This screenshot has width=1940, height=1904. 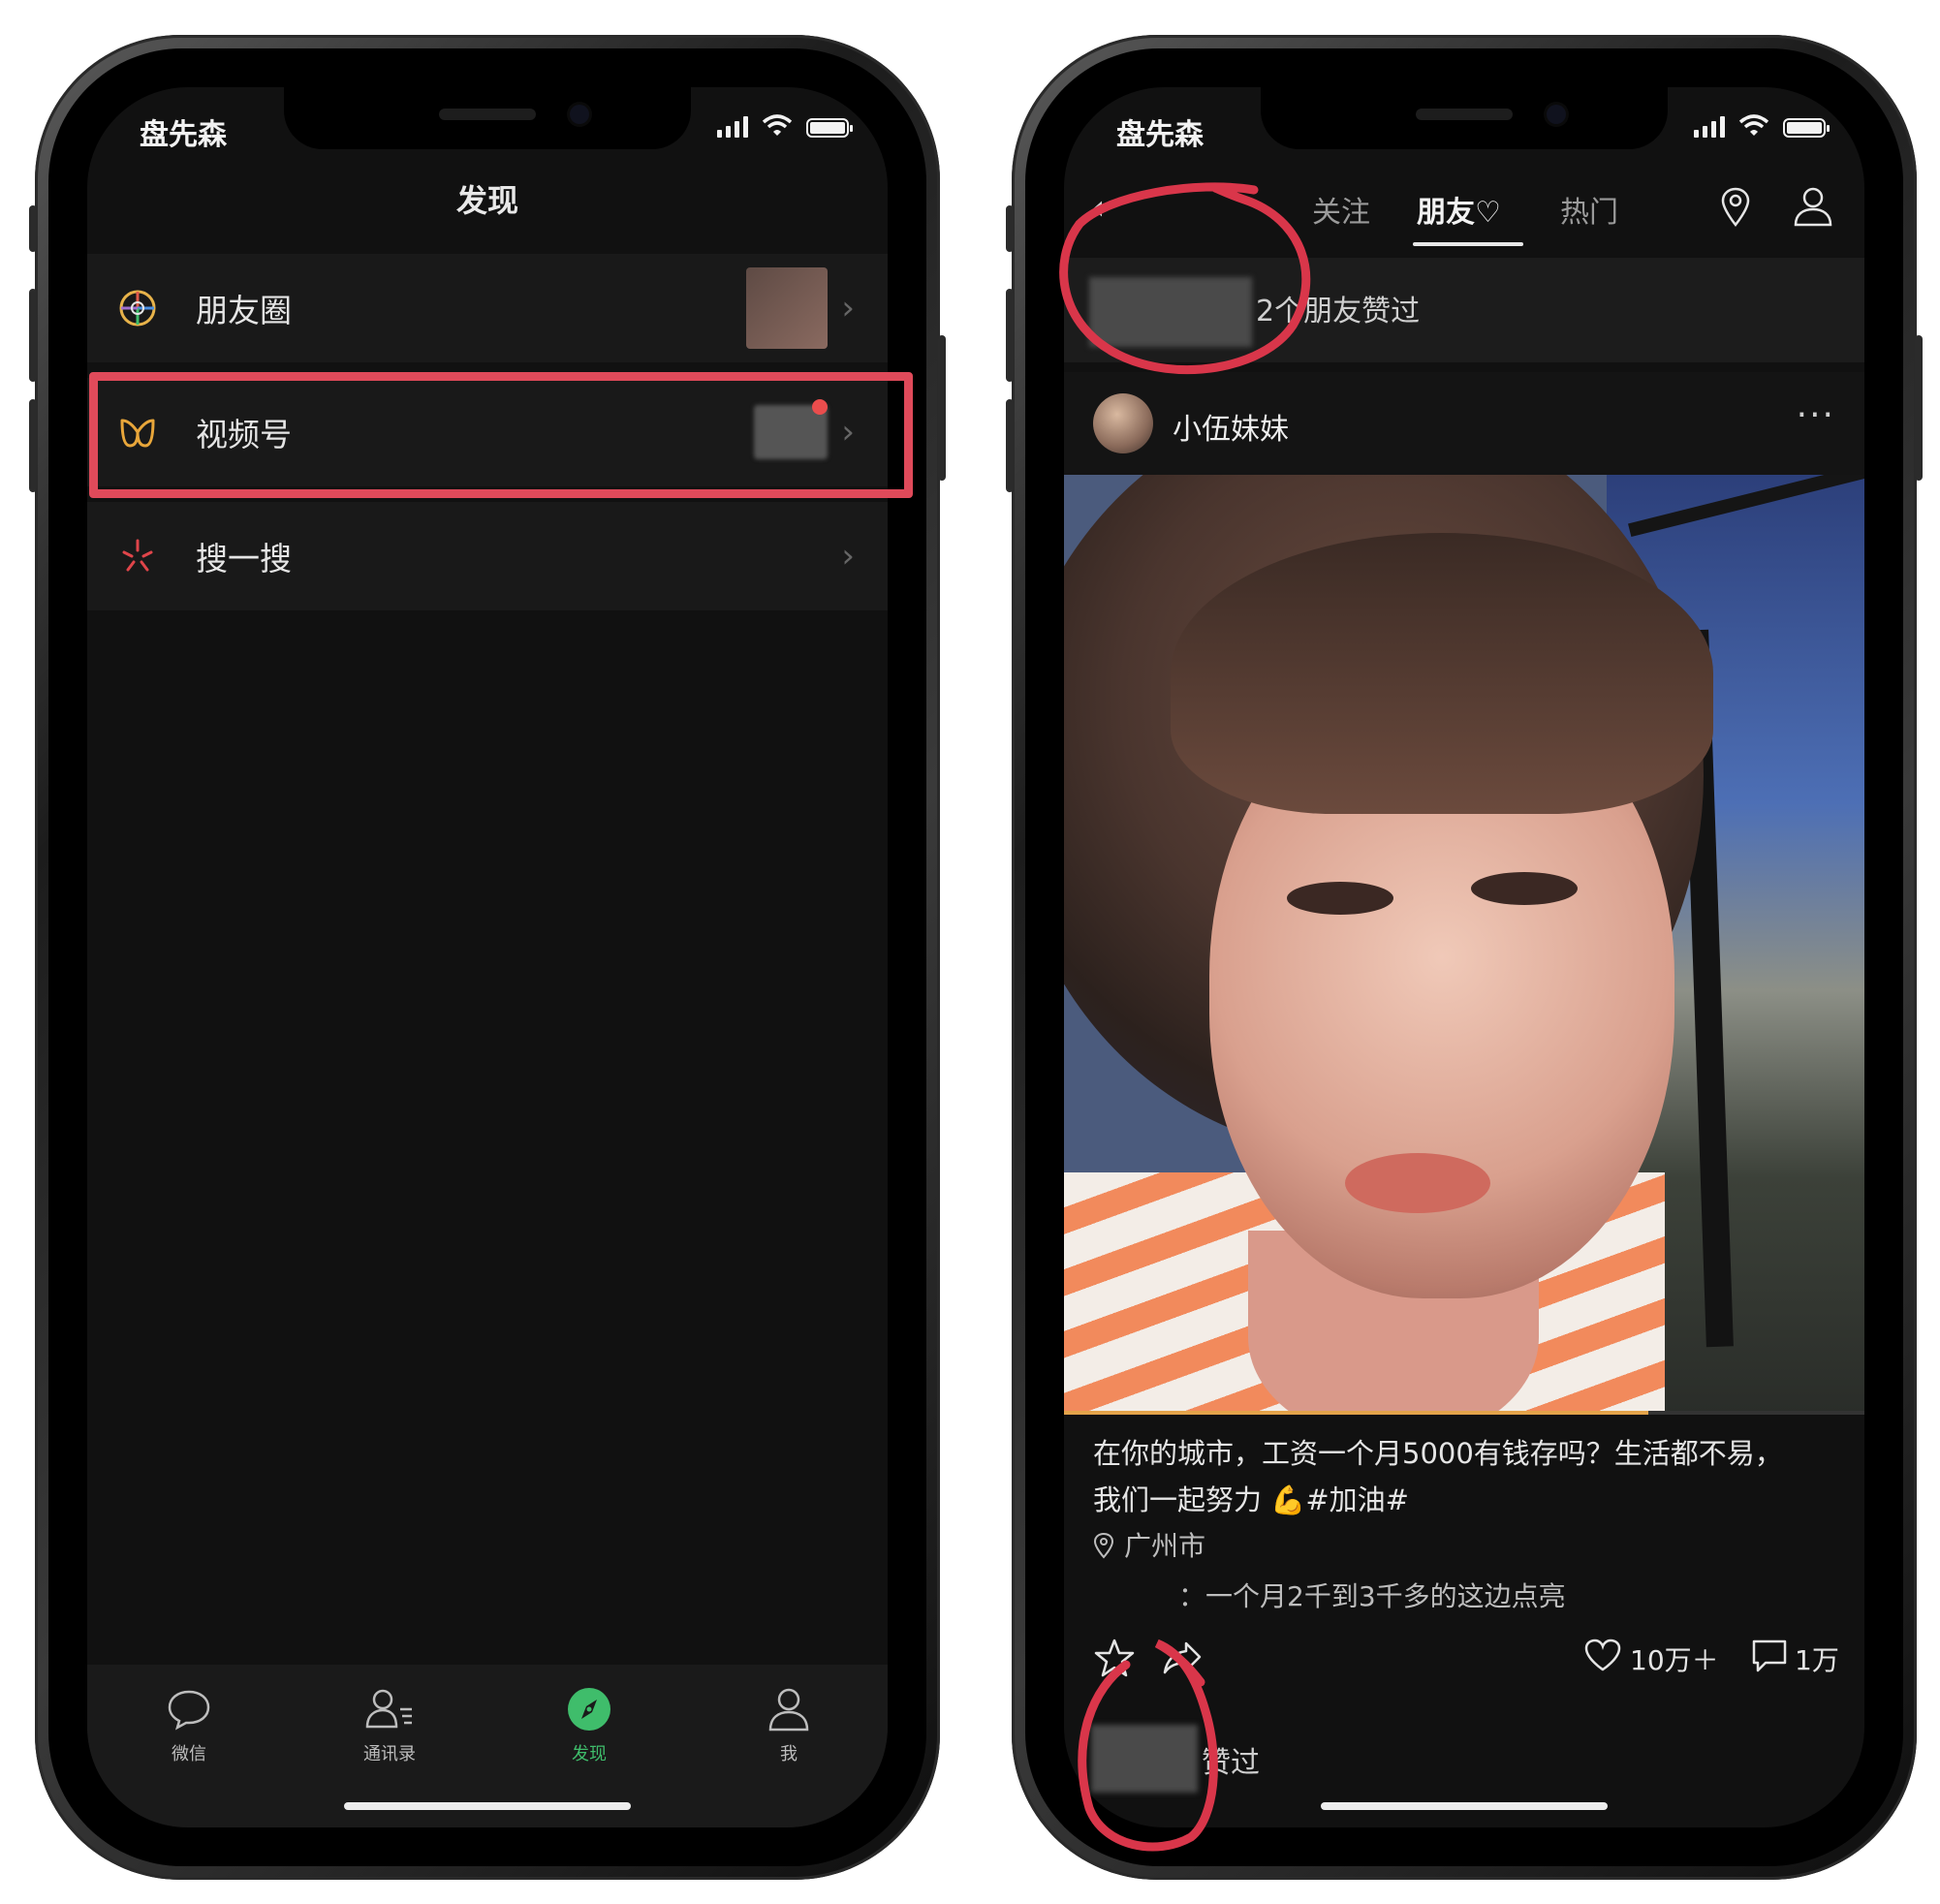 I want to click on wifi-icon, so click(x=778, y=125).